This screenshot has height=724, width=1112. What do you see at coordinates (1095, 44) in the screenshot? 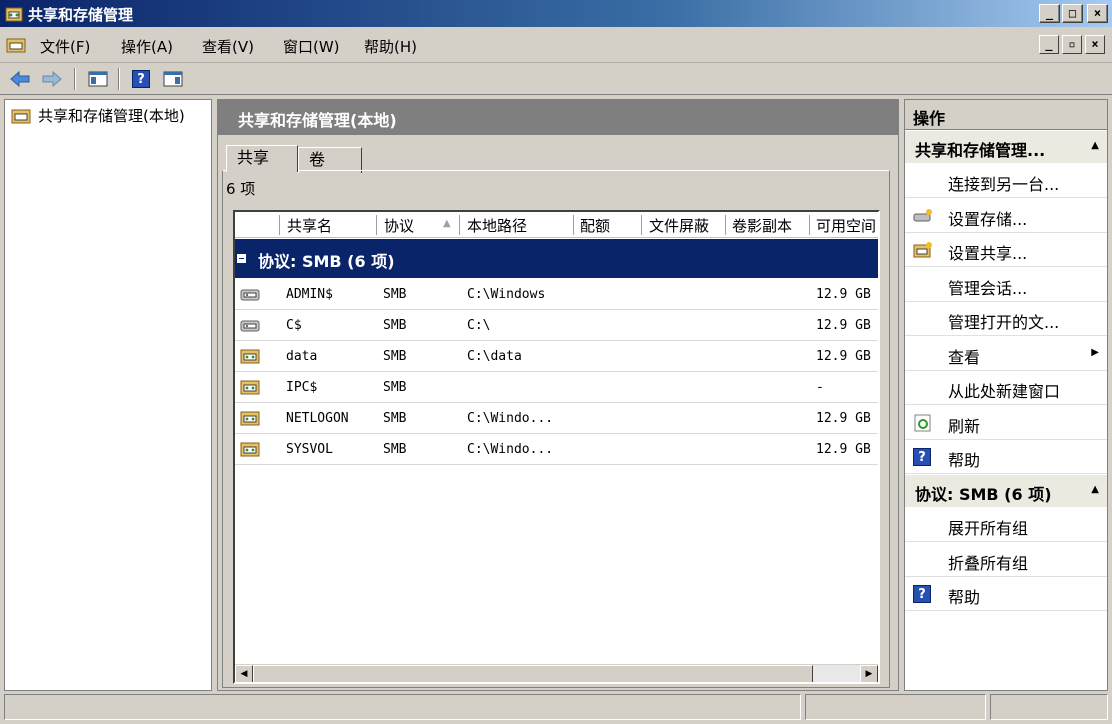
I see `mdi-close-button: ×` at bounding box center [1095, 44].